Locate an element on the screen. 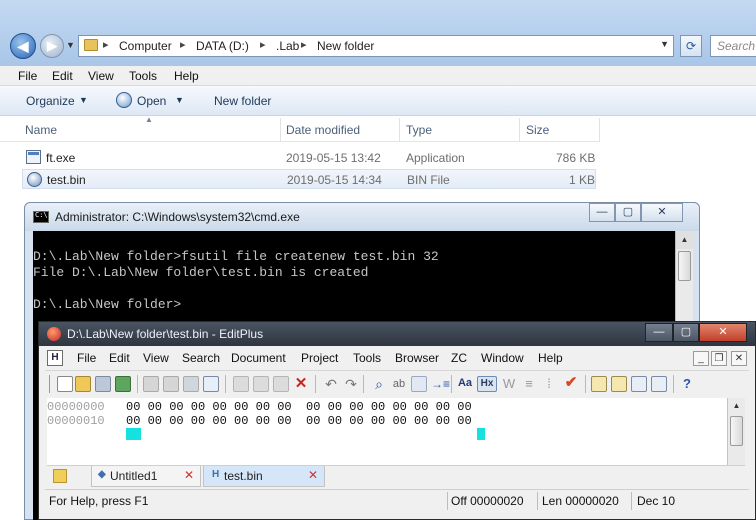  document-icon: H is located at coordinates (55, 358).